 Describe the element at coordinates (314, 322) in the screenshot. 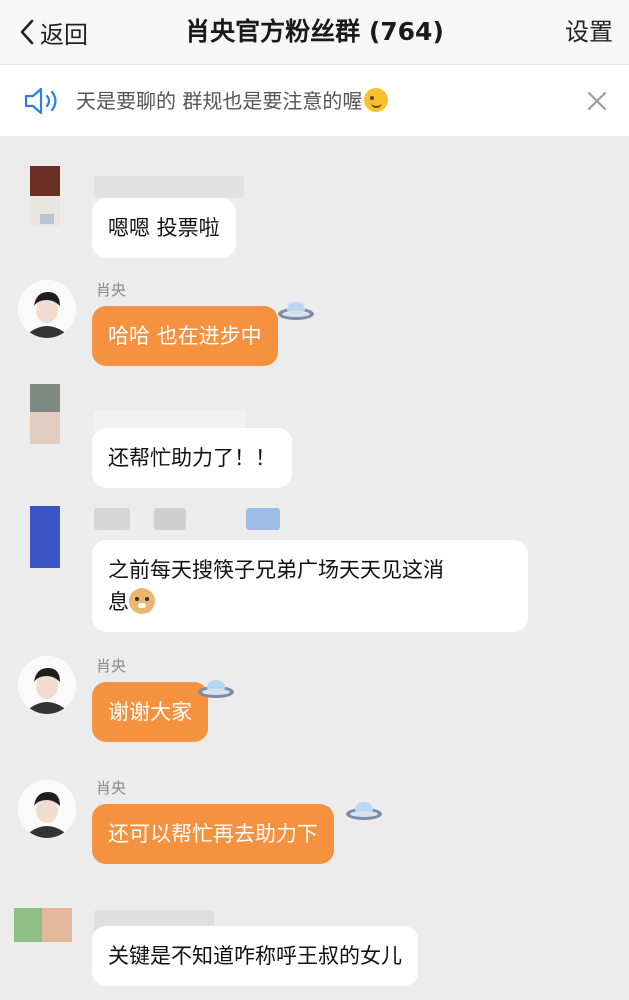

I see `chat-message: 肖央 哈哈 也在进步中` at that location.